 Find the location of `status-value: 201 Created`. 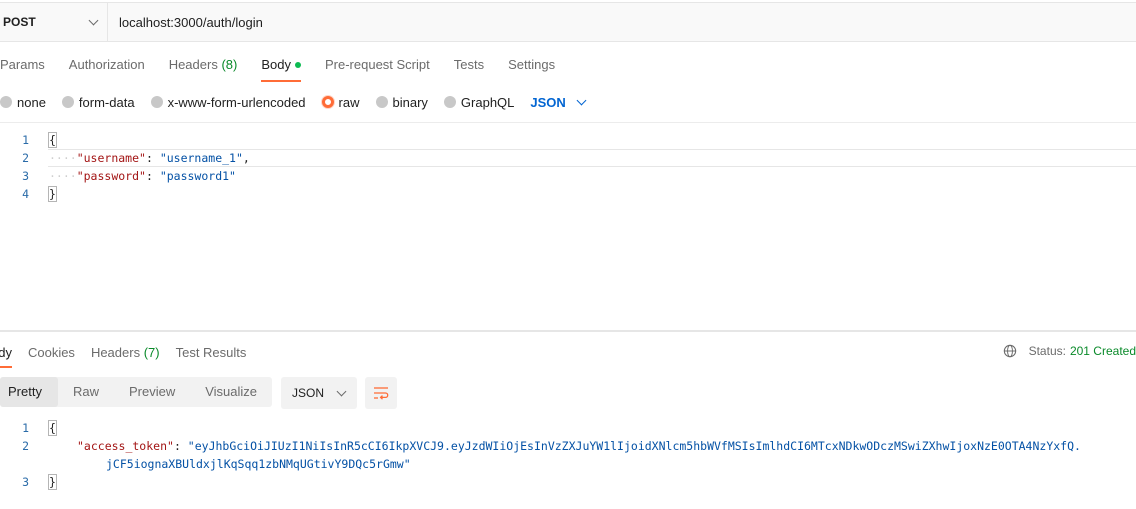

status-value: 201 Created is located at coordinates (1102, 351).